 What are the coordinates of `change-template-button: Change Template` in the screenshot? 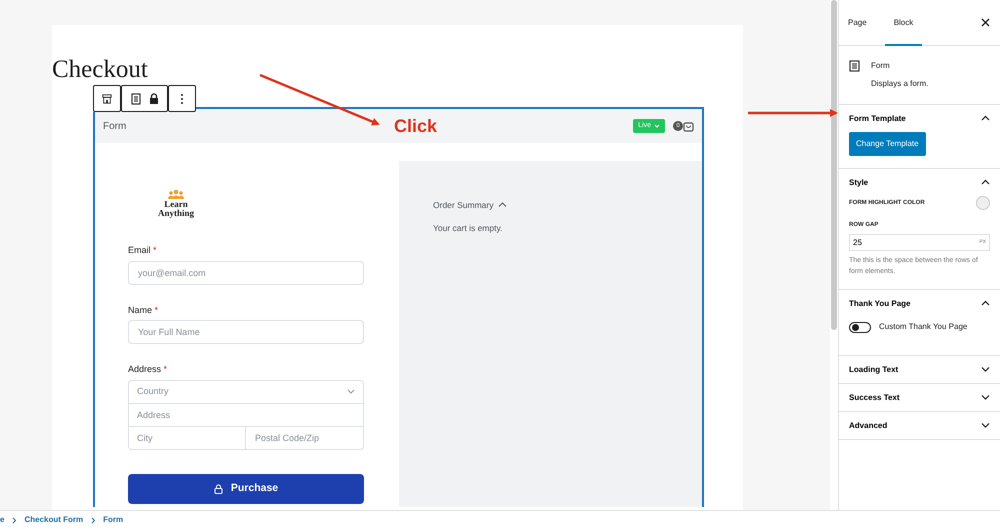 It's located at (887, 144).